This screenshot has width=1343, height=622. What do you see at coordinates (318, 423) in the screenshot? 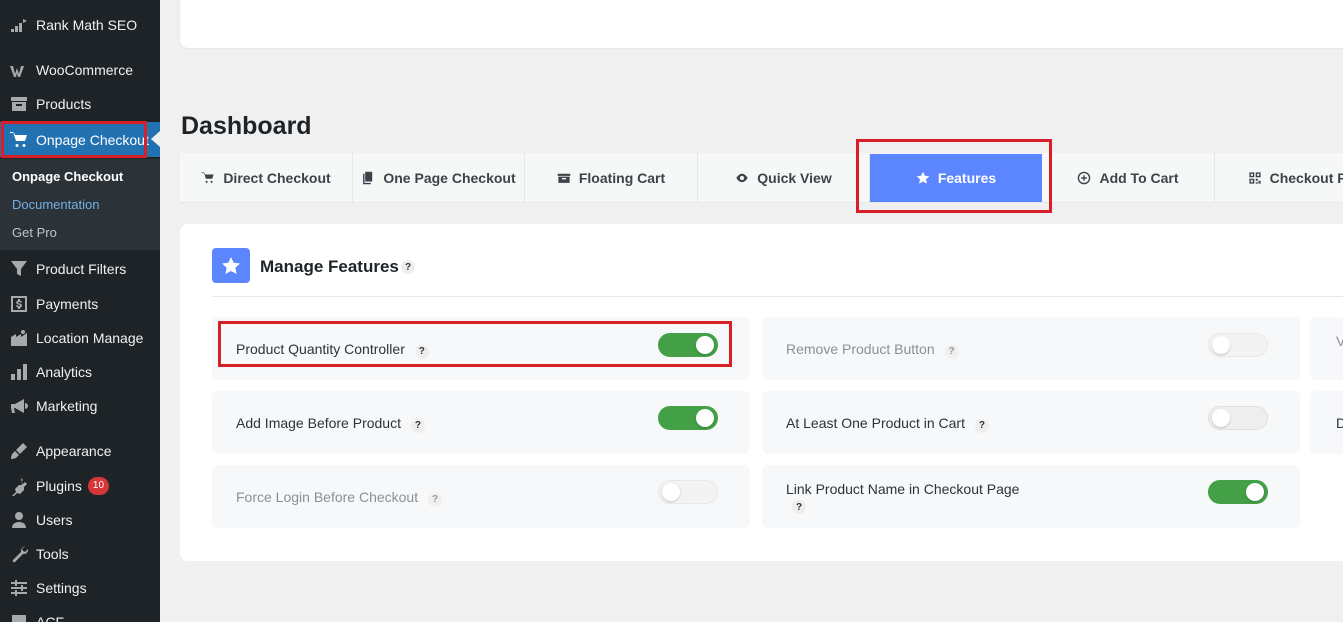
I see `feature-label: Add Image Before Product` at bounding box center [318, 423].